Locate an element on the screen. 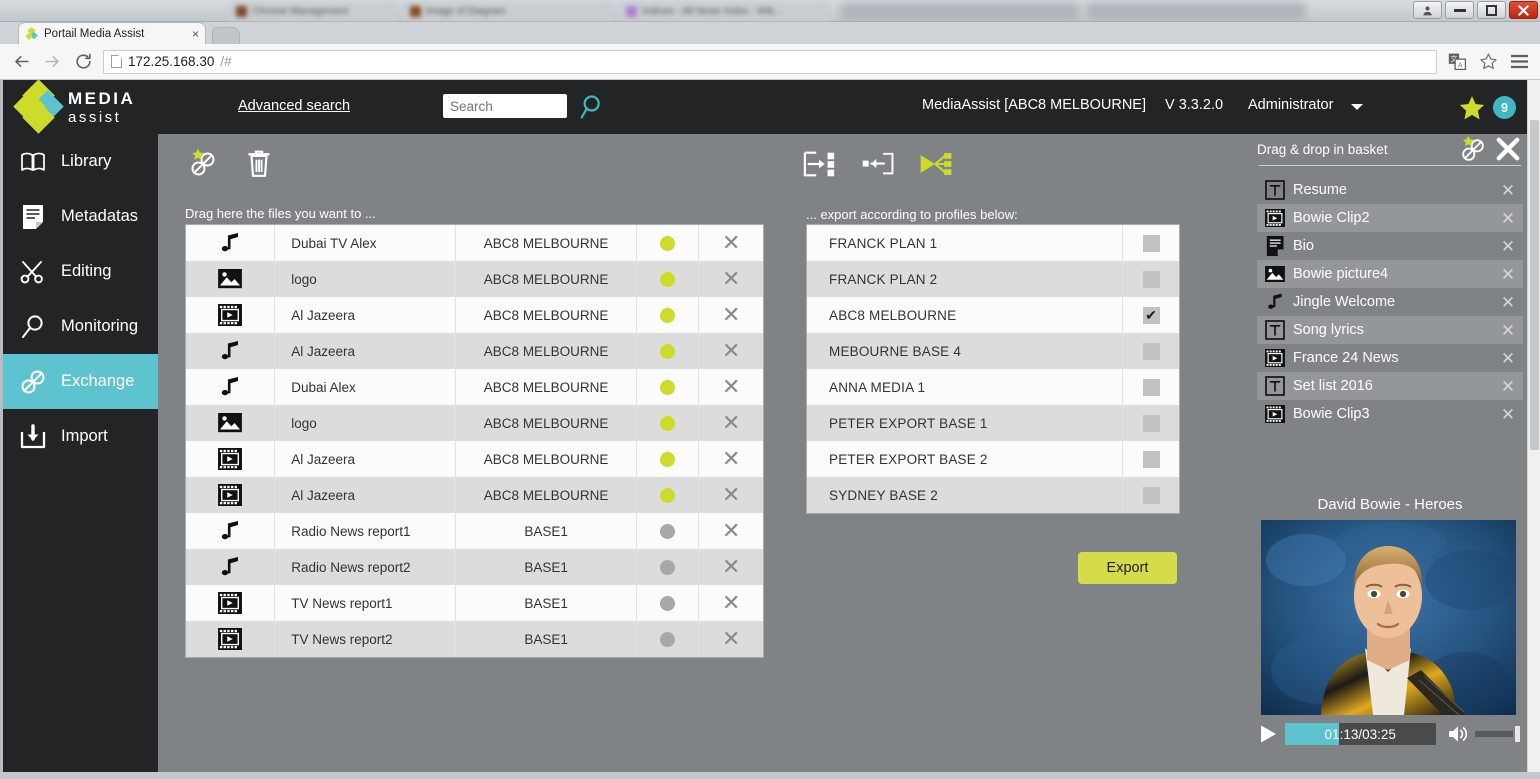 Image resolution: width=1540 pixels, height=779 pixels. trash-icon is located at coordinates (259, 164).